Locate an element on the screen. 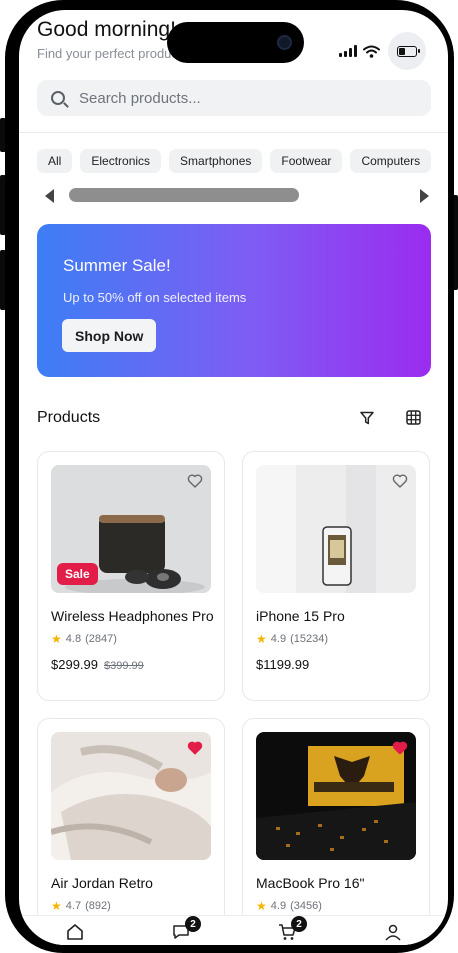 The width and height of the screenshot is (458, 953). filter-icon is located at coordinates (367, 418).